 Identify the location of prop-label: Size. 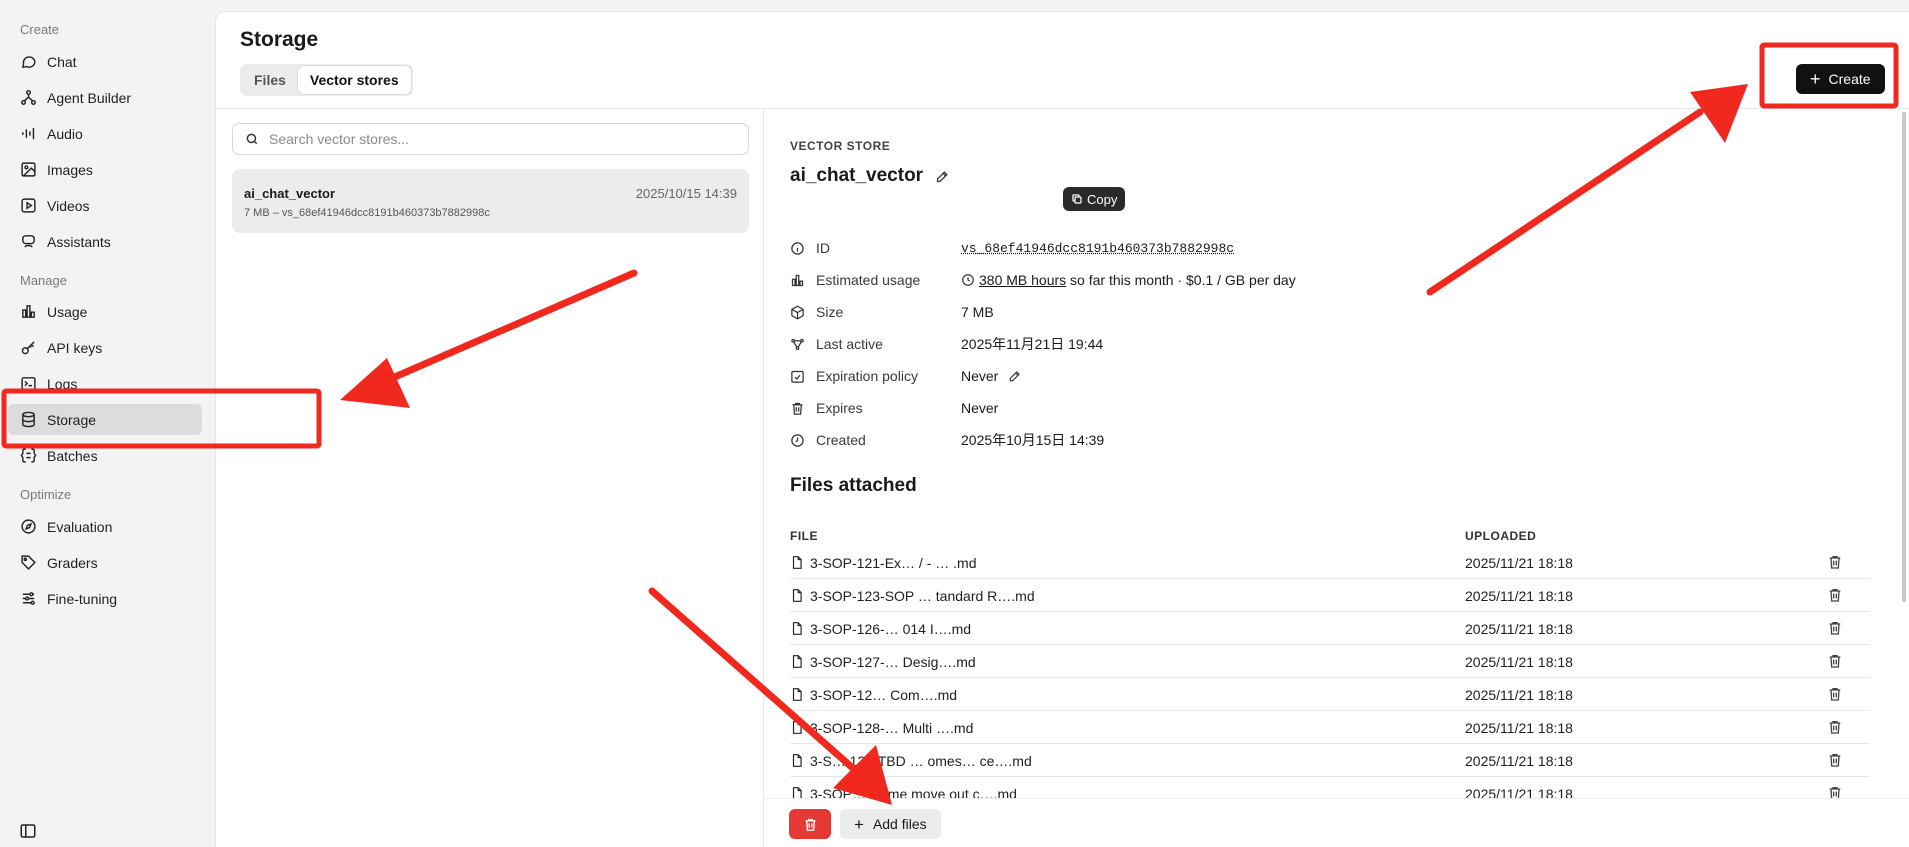
(888, 312).